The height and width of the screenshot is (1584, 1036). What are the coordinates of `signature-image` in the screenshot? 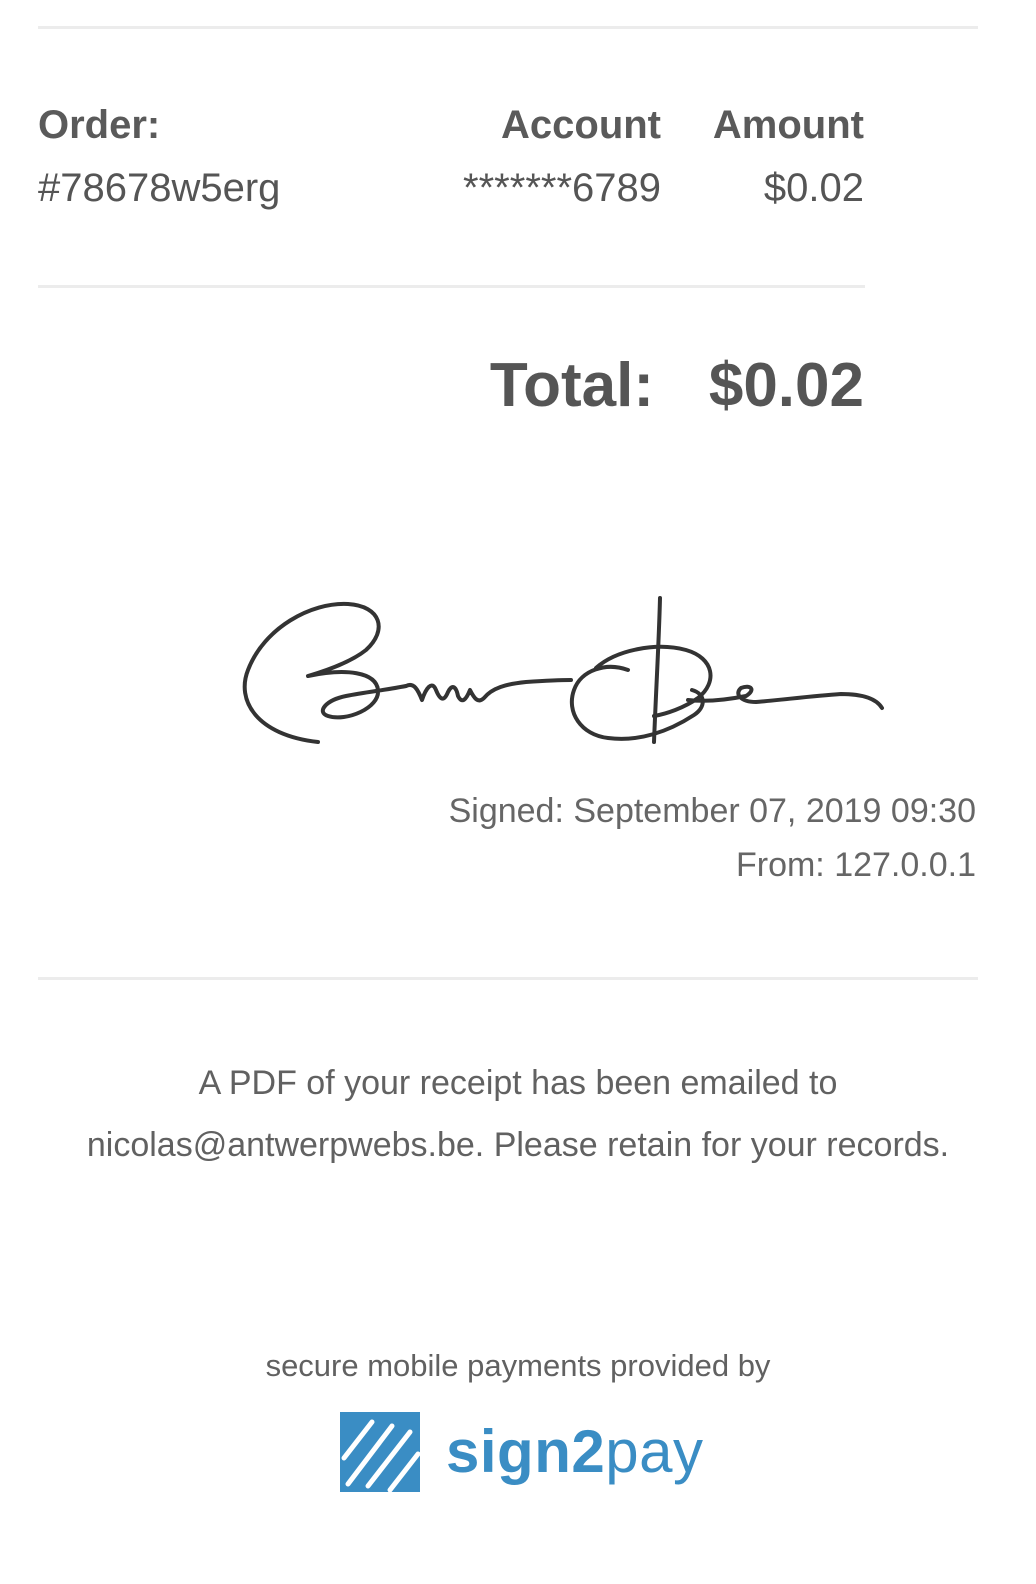 It's located at (563, 670).